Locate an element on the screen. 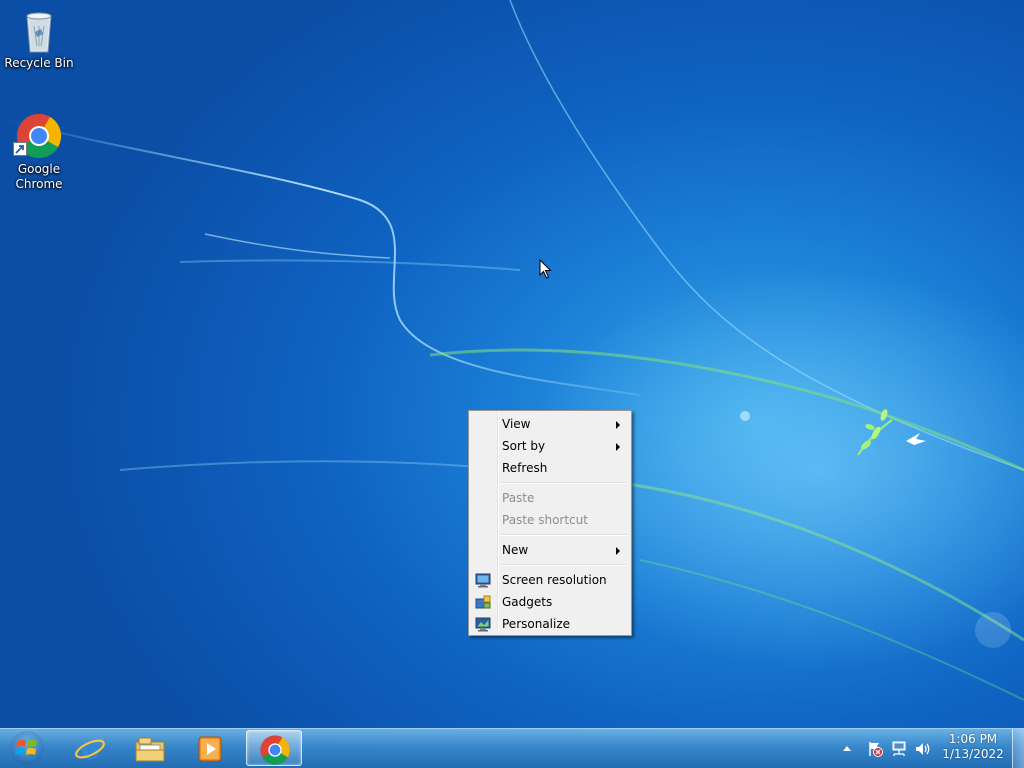 The width and height of the screenshot is (1024, 768). windows-logo-icon is located at coordinates (27, 748).